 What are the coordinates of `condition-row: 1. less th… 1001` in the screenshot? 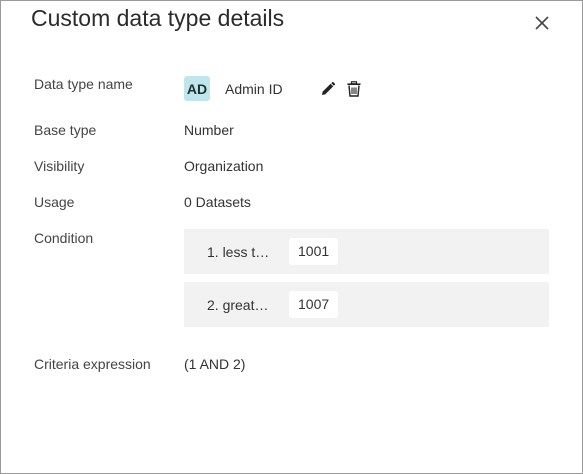 It's located at (366, 251).